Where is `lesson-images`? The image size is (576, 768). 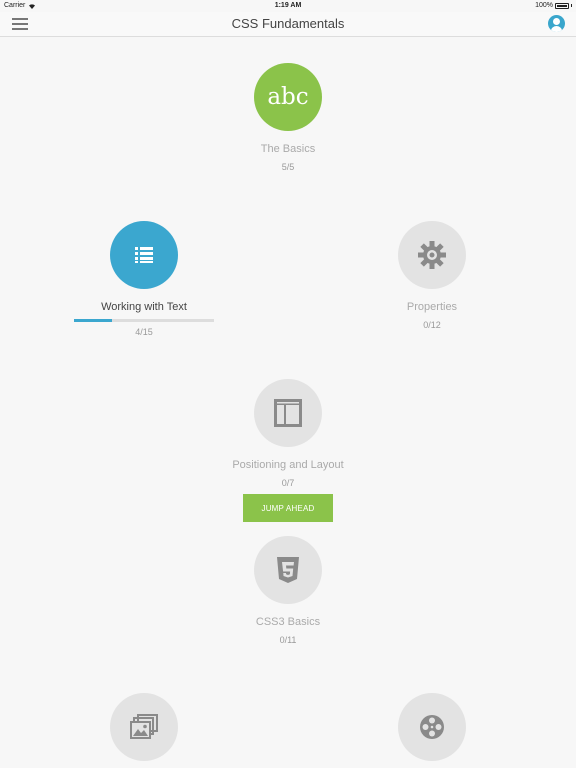
lesson-images is located at coordinates (144, 727).